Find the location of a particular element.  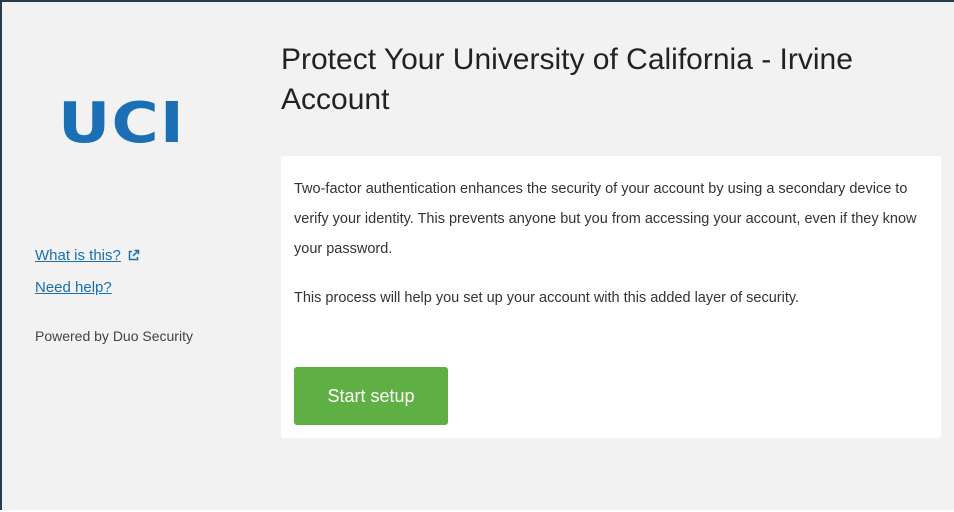

powered-by-text: Powered by Duo Security is located at coordinates (114, 336).